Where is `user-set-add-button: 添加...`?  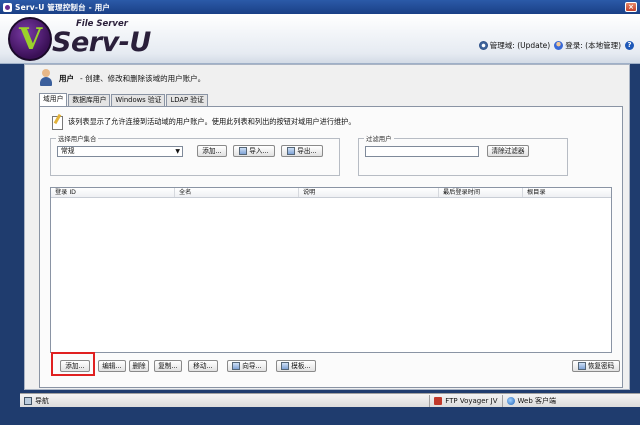
user-set-add-button: 添加... is located at coordinates (212, 151).